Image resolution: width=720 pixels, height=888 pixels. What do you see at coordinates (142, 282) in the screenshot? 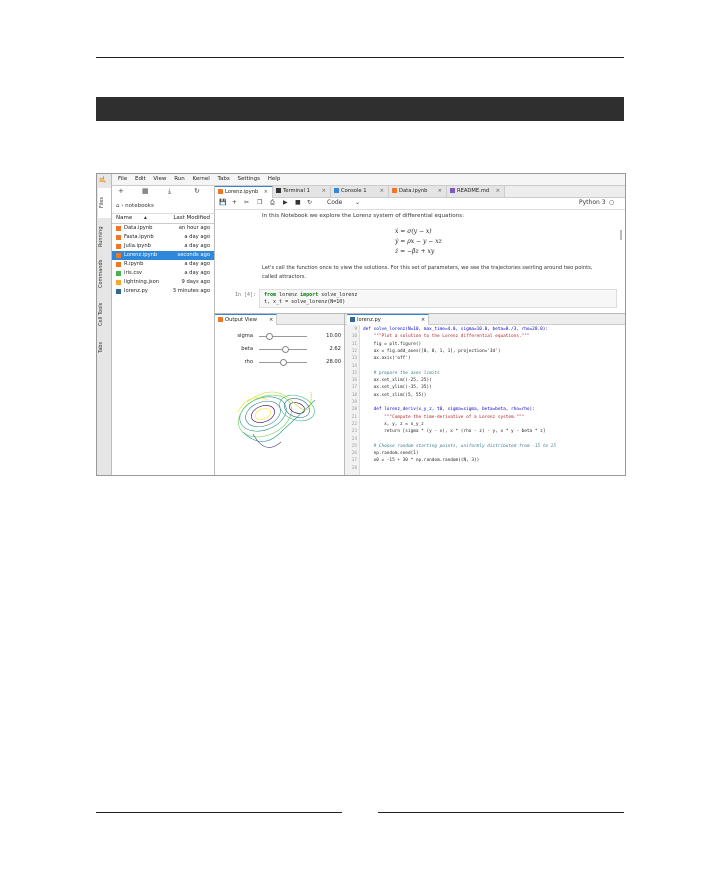
I see `file-name: lightning.json` at bounding box center [142, 282].